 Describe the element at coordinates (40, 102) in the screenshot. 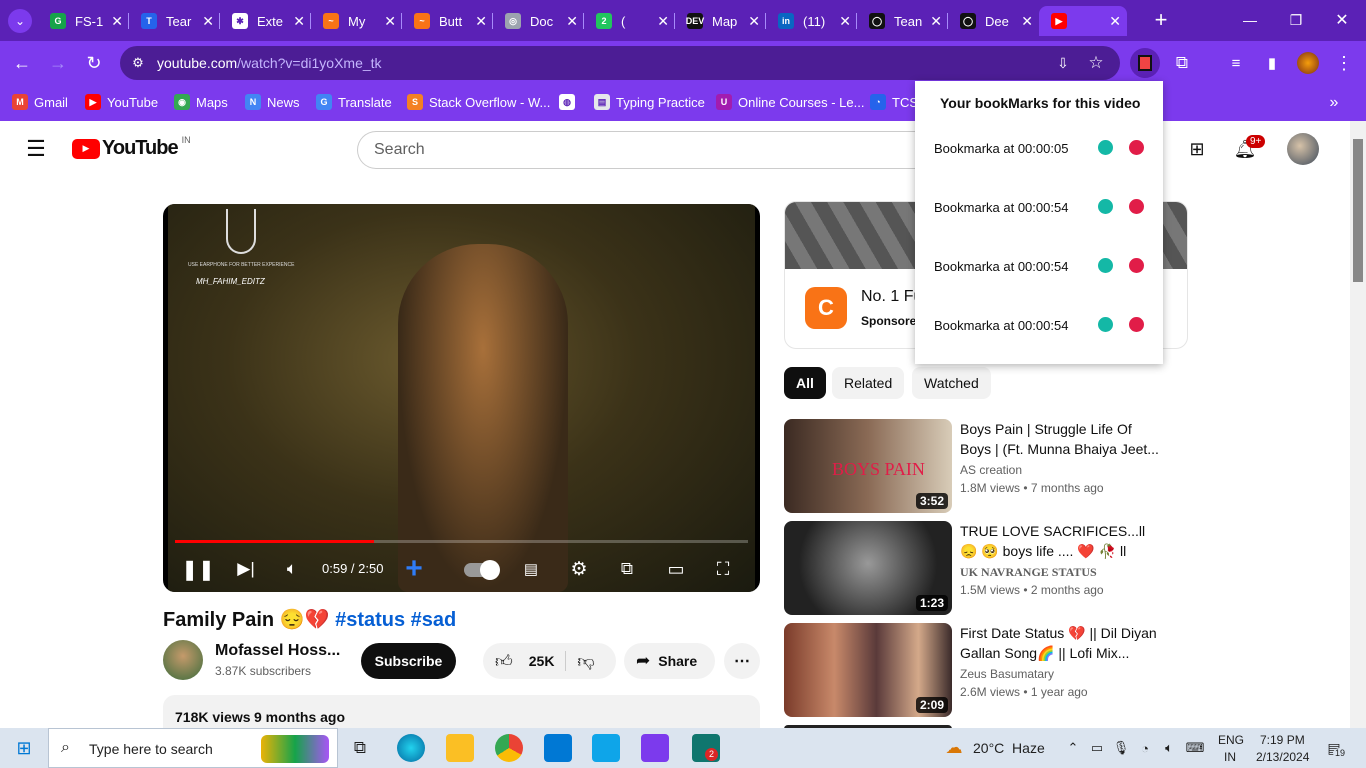

I see `bookmark-item: M Gmail` at that location.